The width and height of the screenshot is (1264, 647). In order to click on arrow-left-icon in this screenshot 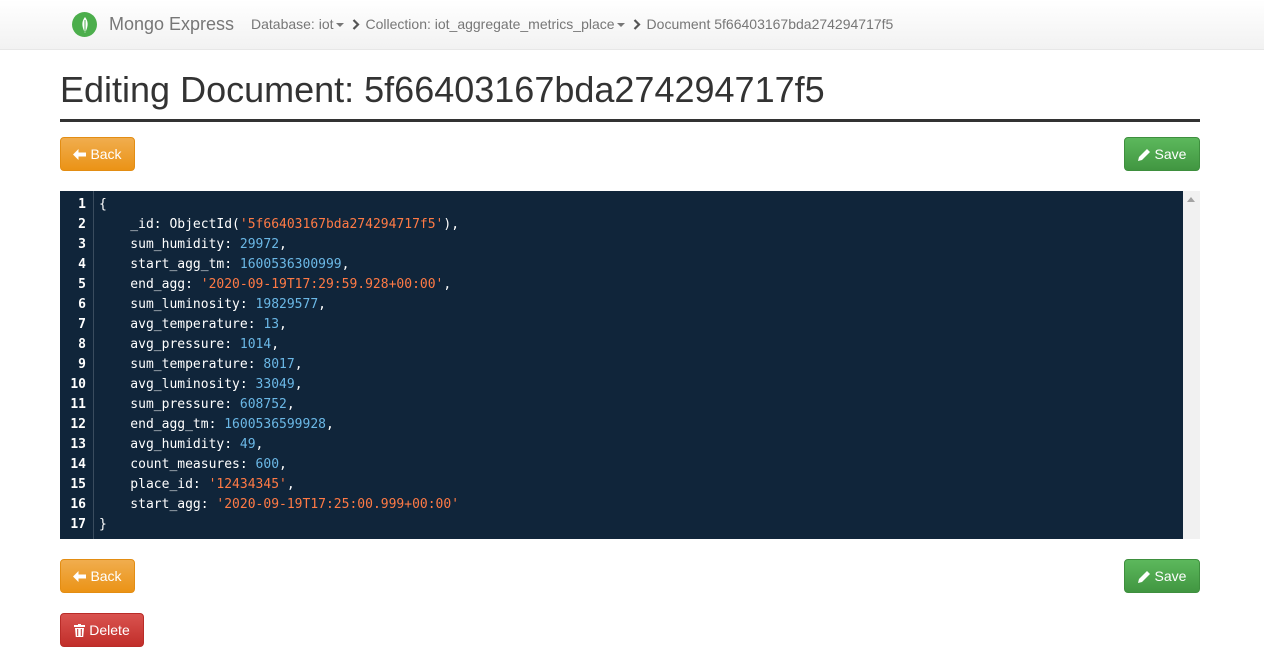, I will do `click(80, 576)`.